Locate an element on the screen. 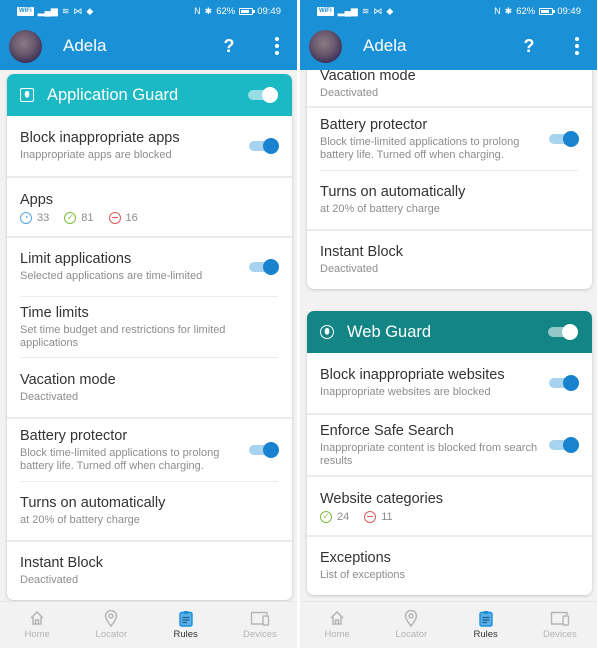  bottom-navigation: Home Locator Rules Devices is located at coordinates (148, 624).